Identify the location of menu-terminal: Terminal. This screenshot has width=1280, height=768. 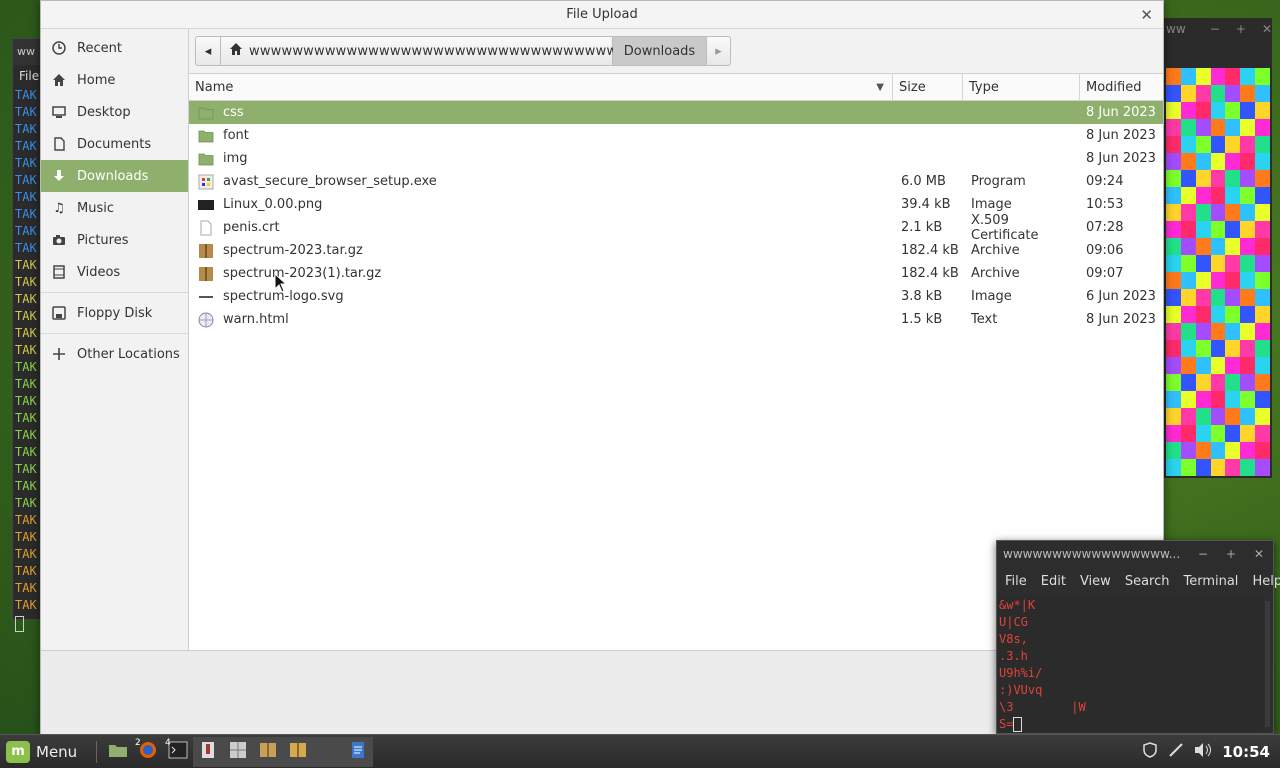
(1210, 581).